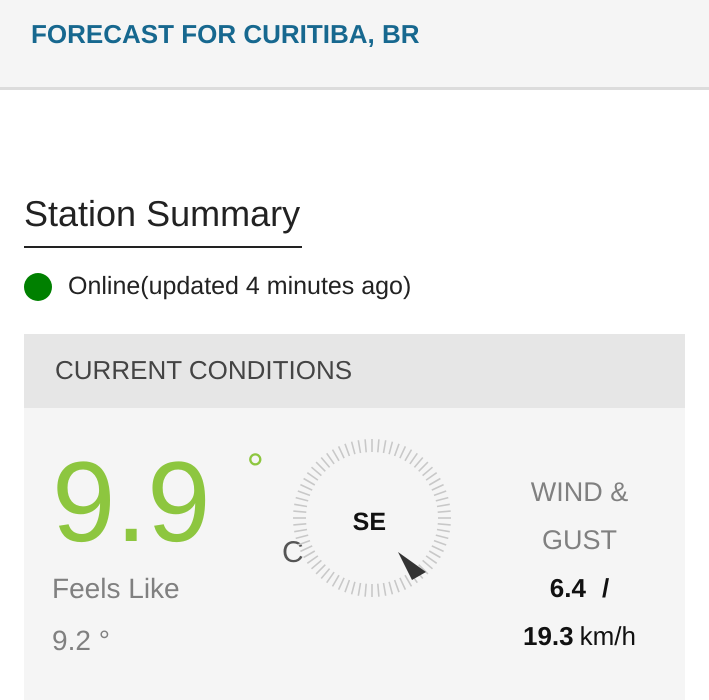 Image resolution: width=709 pixels, height=700 pixels. Describe the element at coordinates (131, 503) in the screenshot. I see `temperature-value: 9.9` at that location.